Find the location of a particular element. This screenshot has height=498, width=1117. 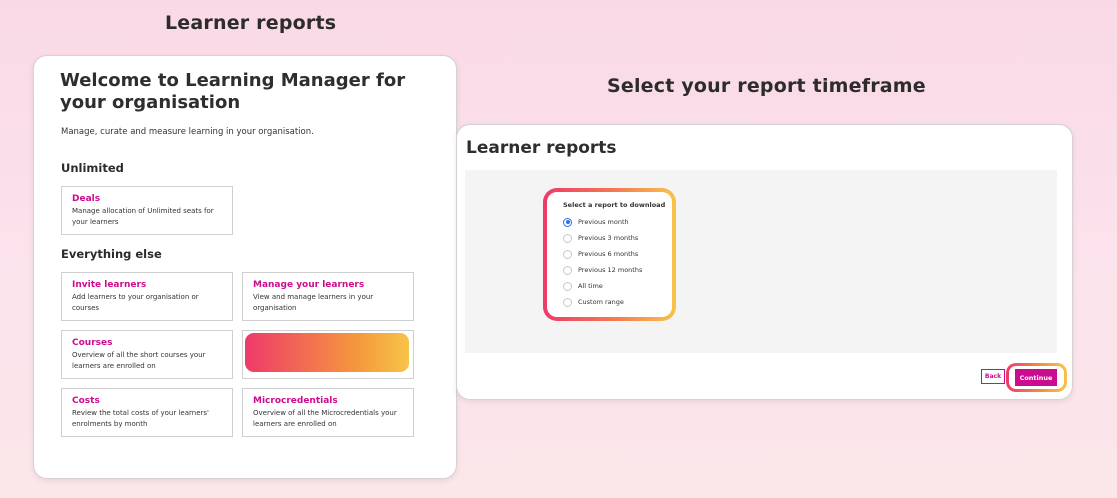

tile-title: Learner reports is located at coordinates (328, 343).